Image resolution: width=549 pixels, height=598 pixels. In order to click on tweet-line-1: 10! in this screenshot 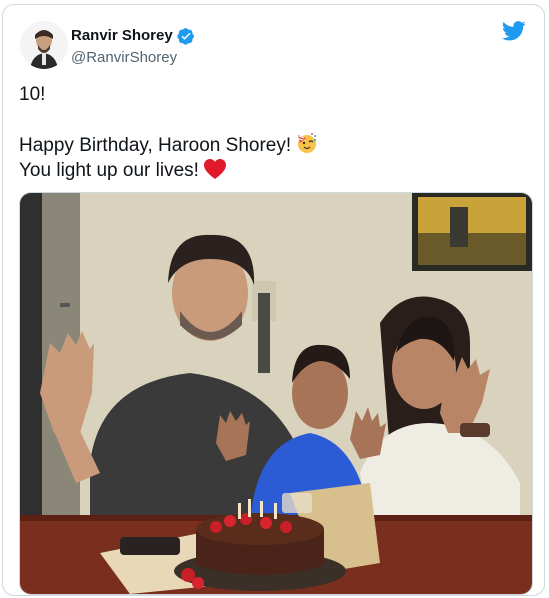, I will do `click(32, 94)`.